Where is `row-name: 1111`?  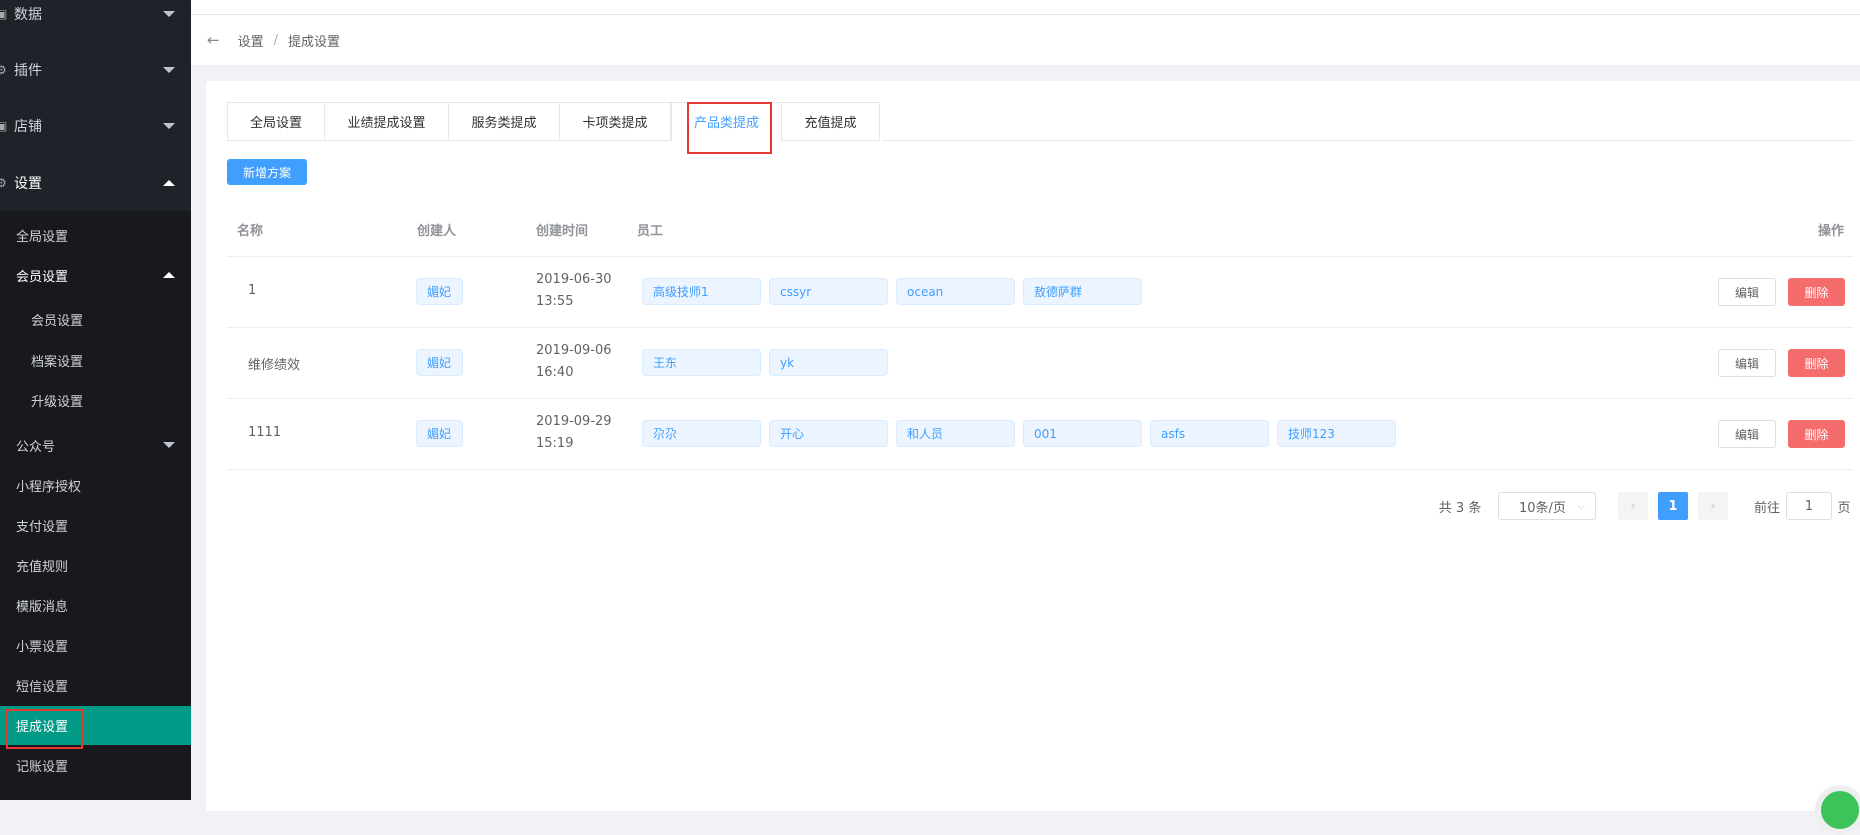
row-name: 1111 is located at coordinates (265, 432).